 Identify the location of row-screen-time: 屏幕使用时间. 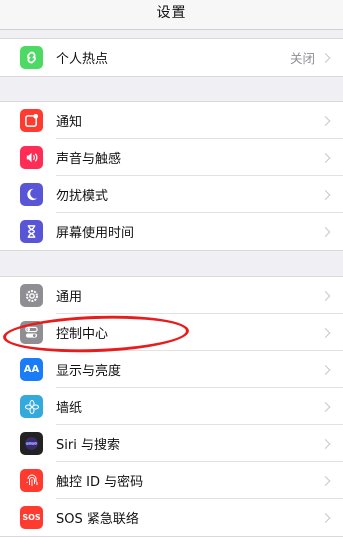
(171, 231).